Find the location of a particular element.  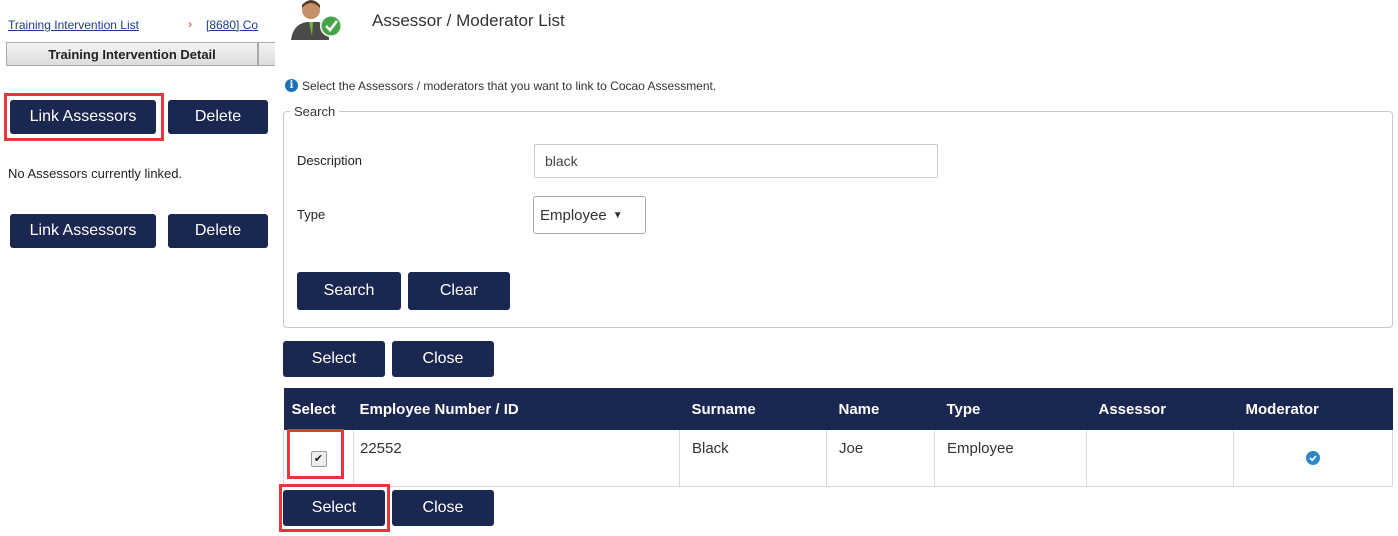

moderator-check-icon is located at coordinates (1313, 457).